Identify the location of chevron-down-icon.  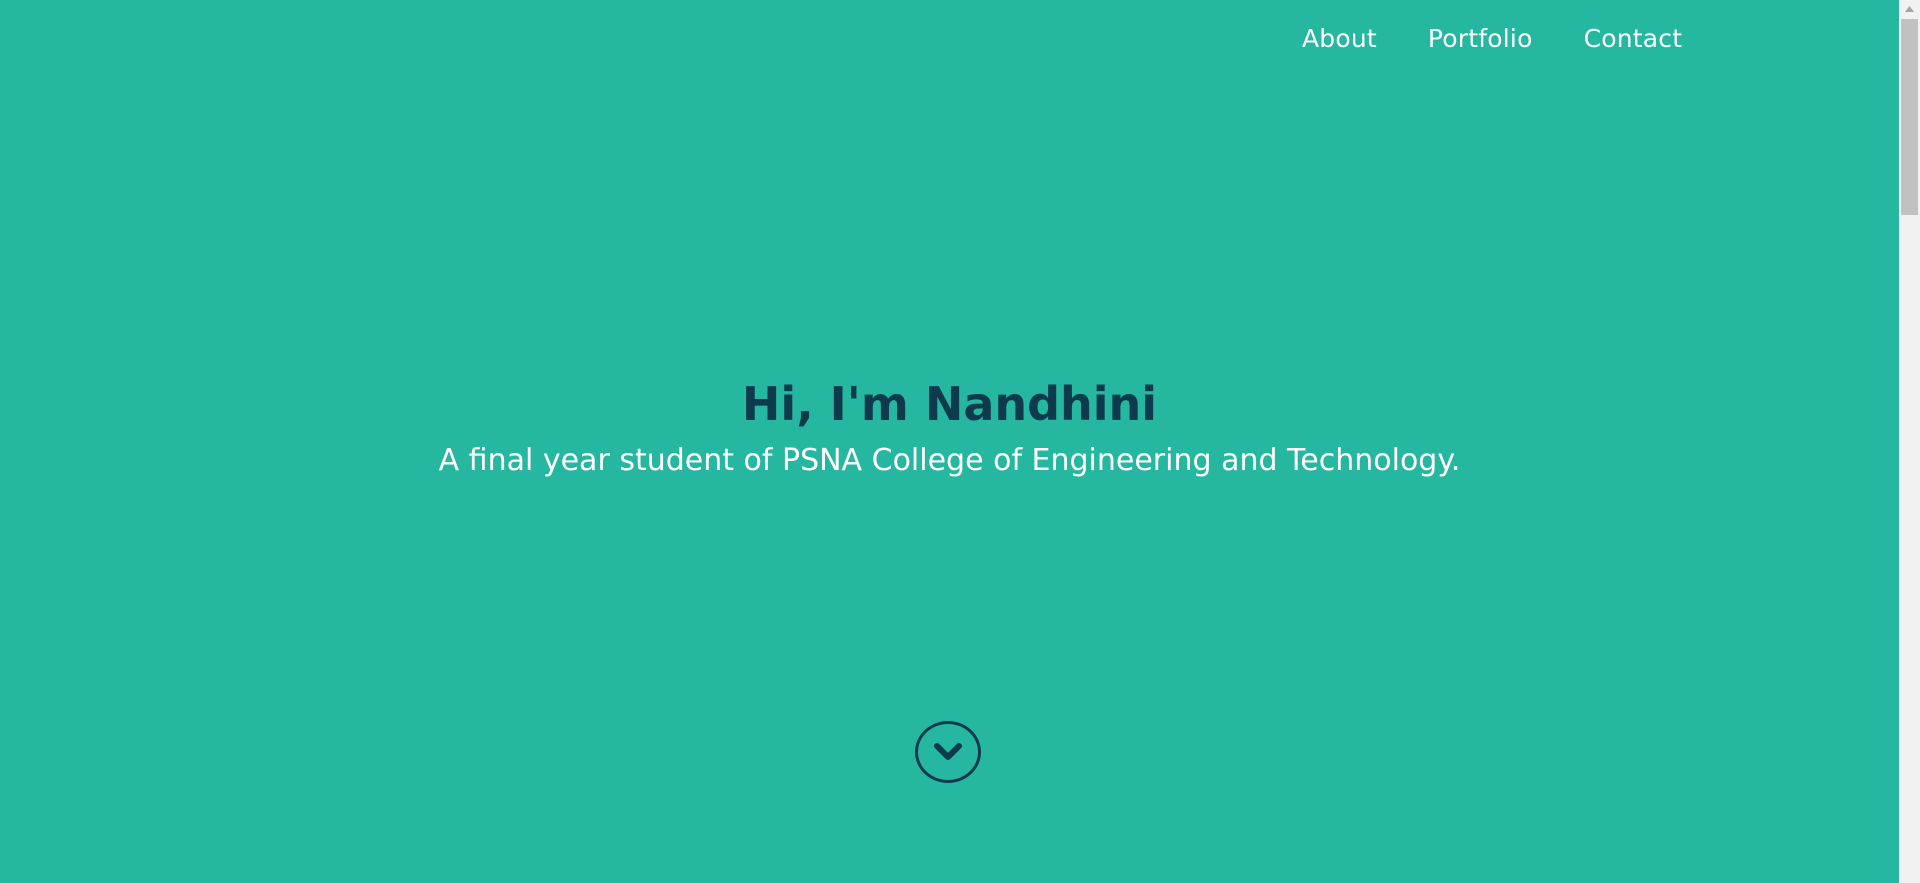
(948, 751).